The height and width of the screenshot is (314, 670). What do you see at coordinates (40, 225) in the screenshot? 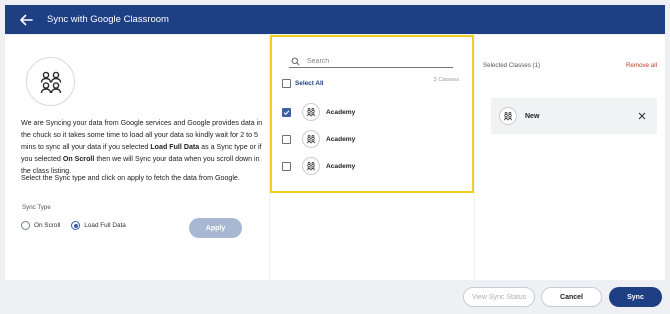
I see `radio-on-scroll: On Scroll` at bounding box center [40, 225].